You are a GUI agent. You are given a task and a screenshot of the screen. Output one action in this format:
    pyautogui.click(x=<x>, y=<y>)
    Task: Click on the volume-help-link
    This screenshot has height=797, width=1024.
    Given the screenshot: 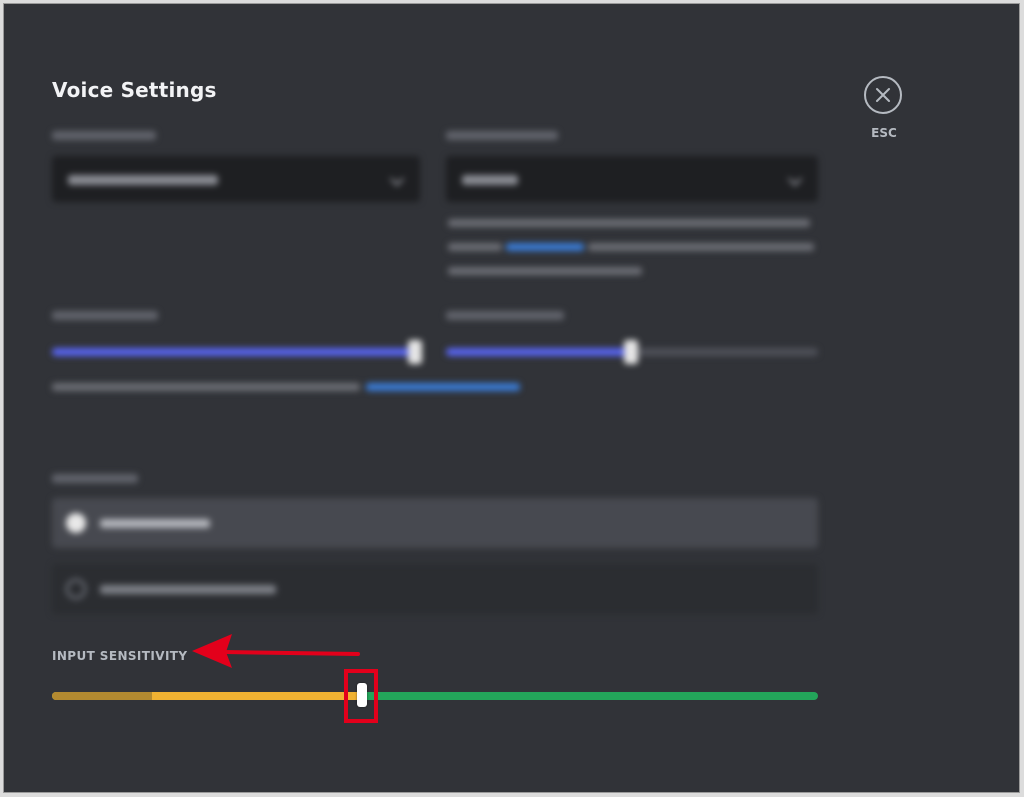 What is the action you would take?
    pyautogui.click(x=443, y=387)
    